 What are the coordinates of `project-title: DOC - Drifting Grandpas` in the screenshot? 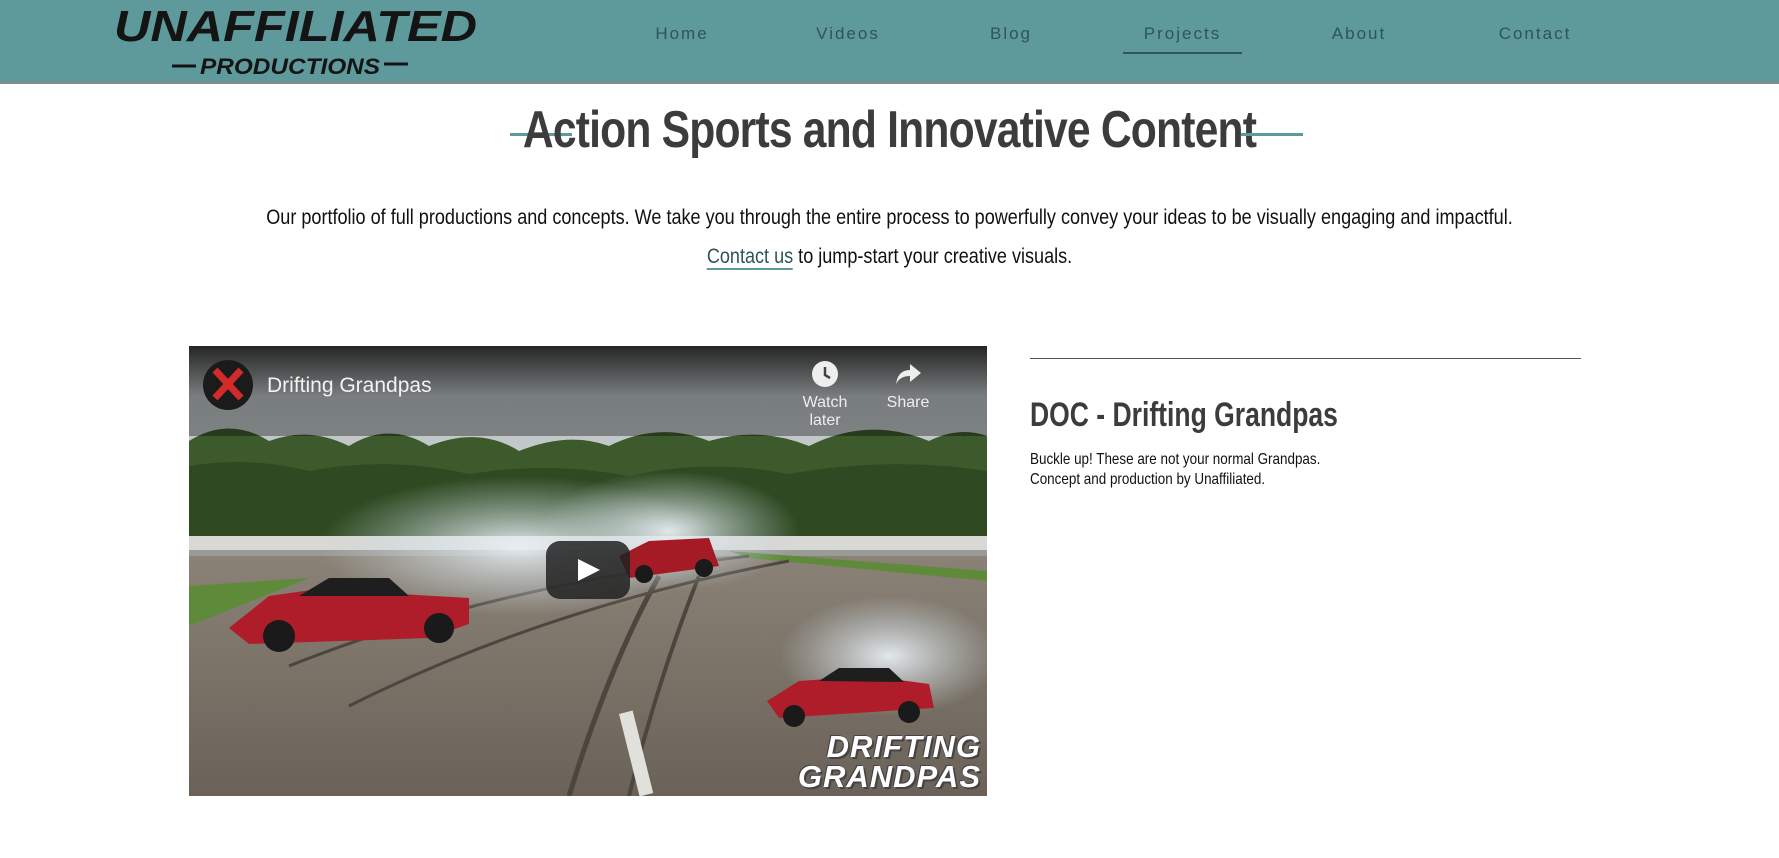 It's located at (1184, 415).